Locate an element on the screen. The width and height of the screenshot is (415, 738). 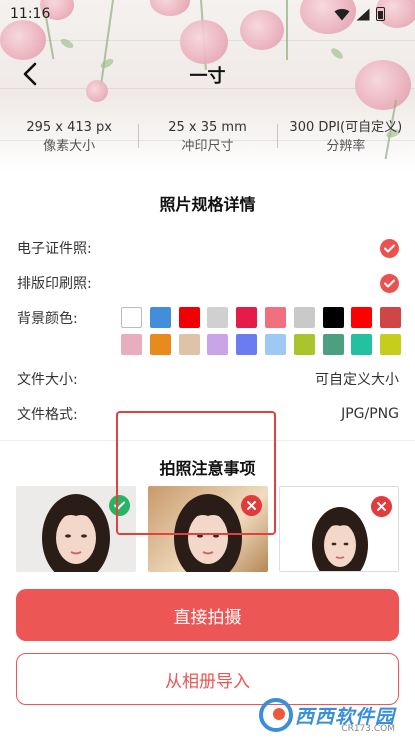
spec-resolution: 300 DPI(可自定义) 分辨率 is located at coordinates (345, 139).